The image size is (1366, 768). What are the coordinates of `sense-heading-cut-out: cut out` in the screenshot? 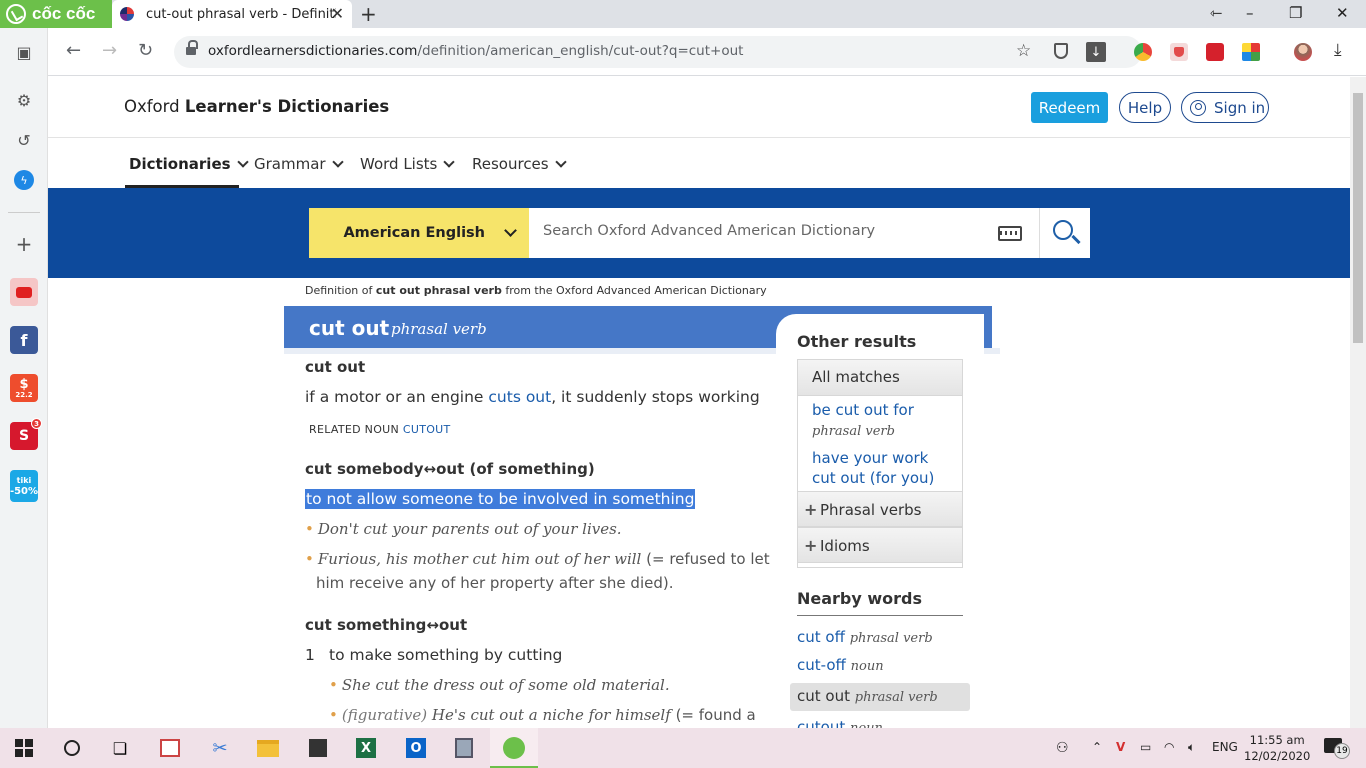 It's located at (335, 367).